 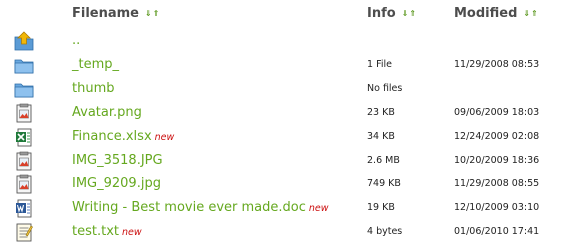 I want to click on modified-header: Modified ⇓ ⇑, so click(x=496, y=13).